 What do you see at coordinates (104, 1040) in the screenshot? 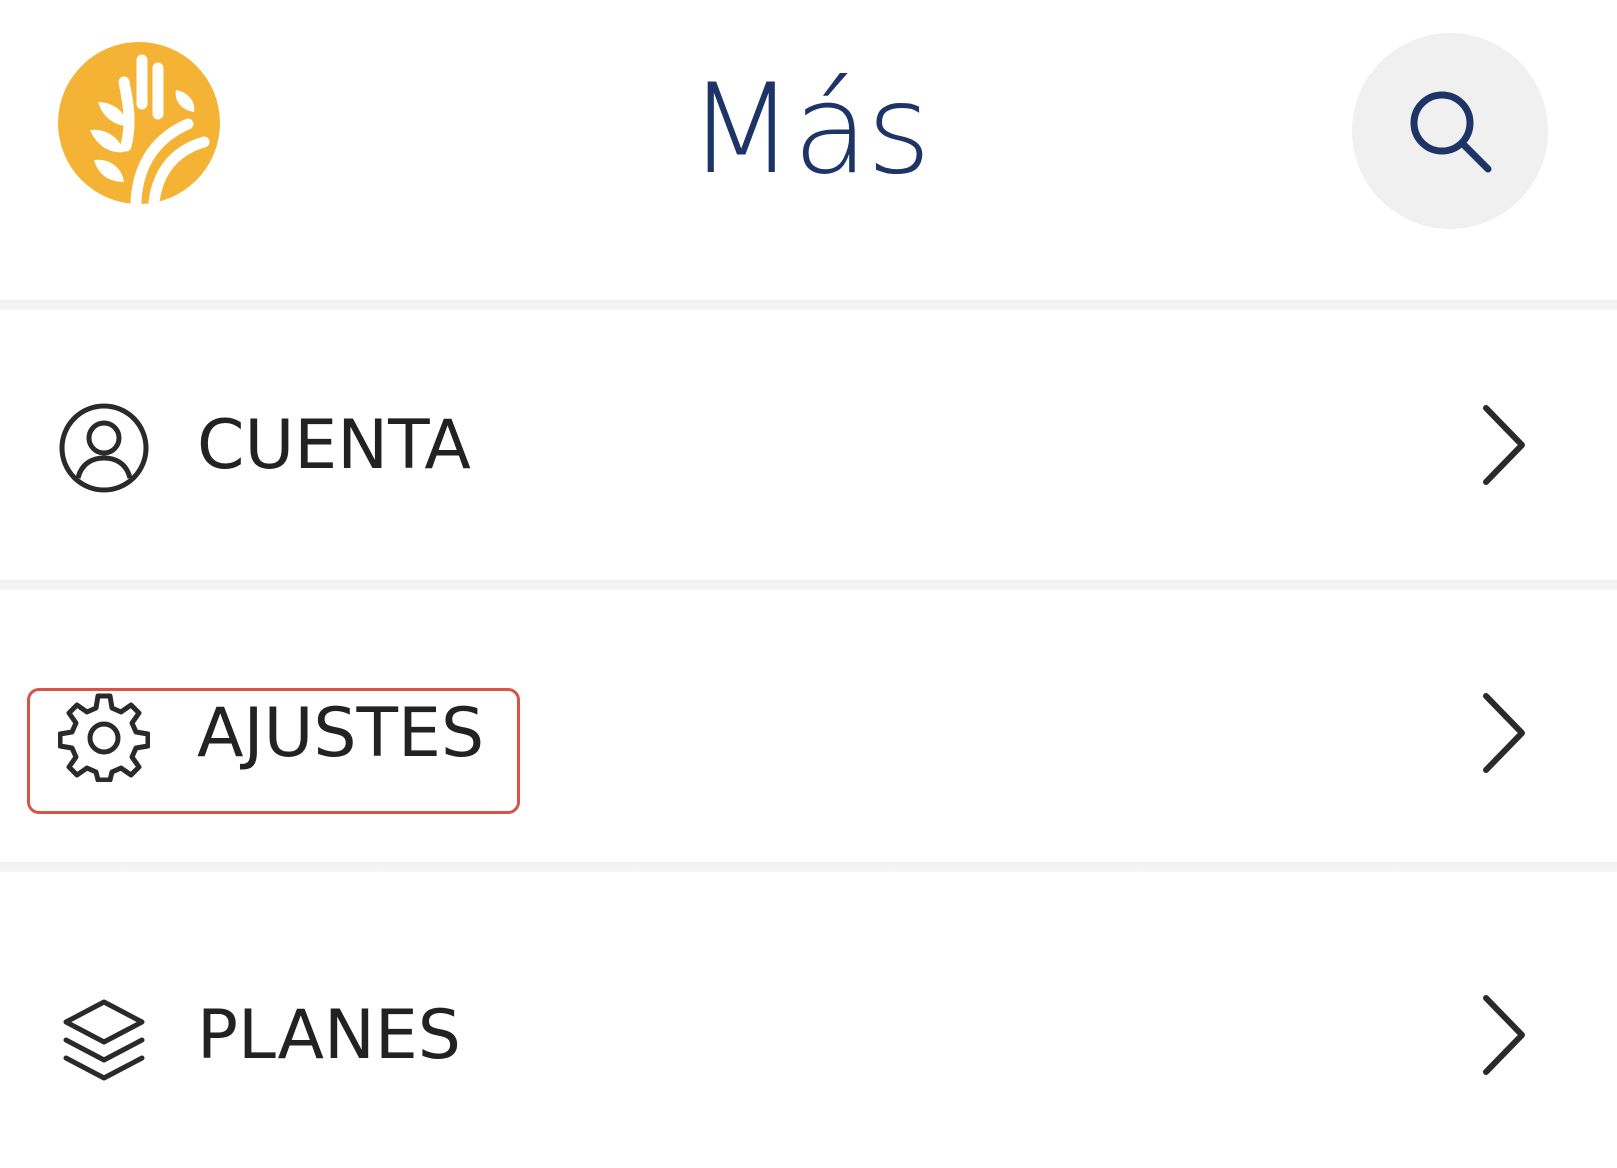
I see `layers-icon` at bounding box center [104, 1040].